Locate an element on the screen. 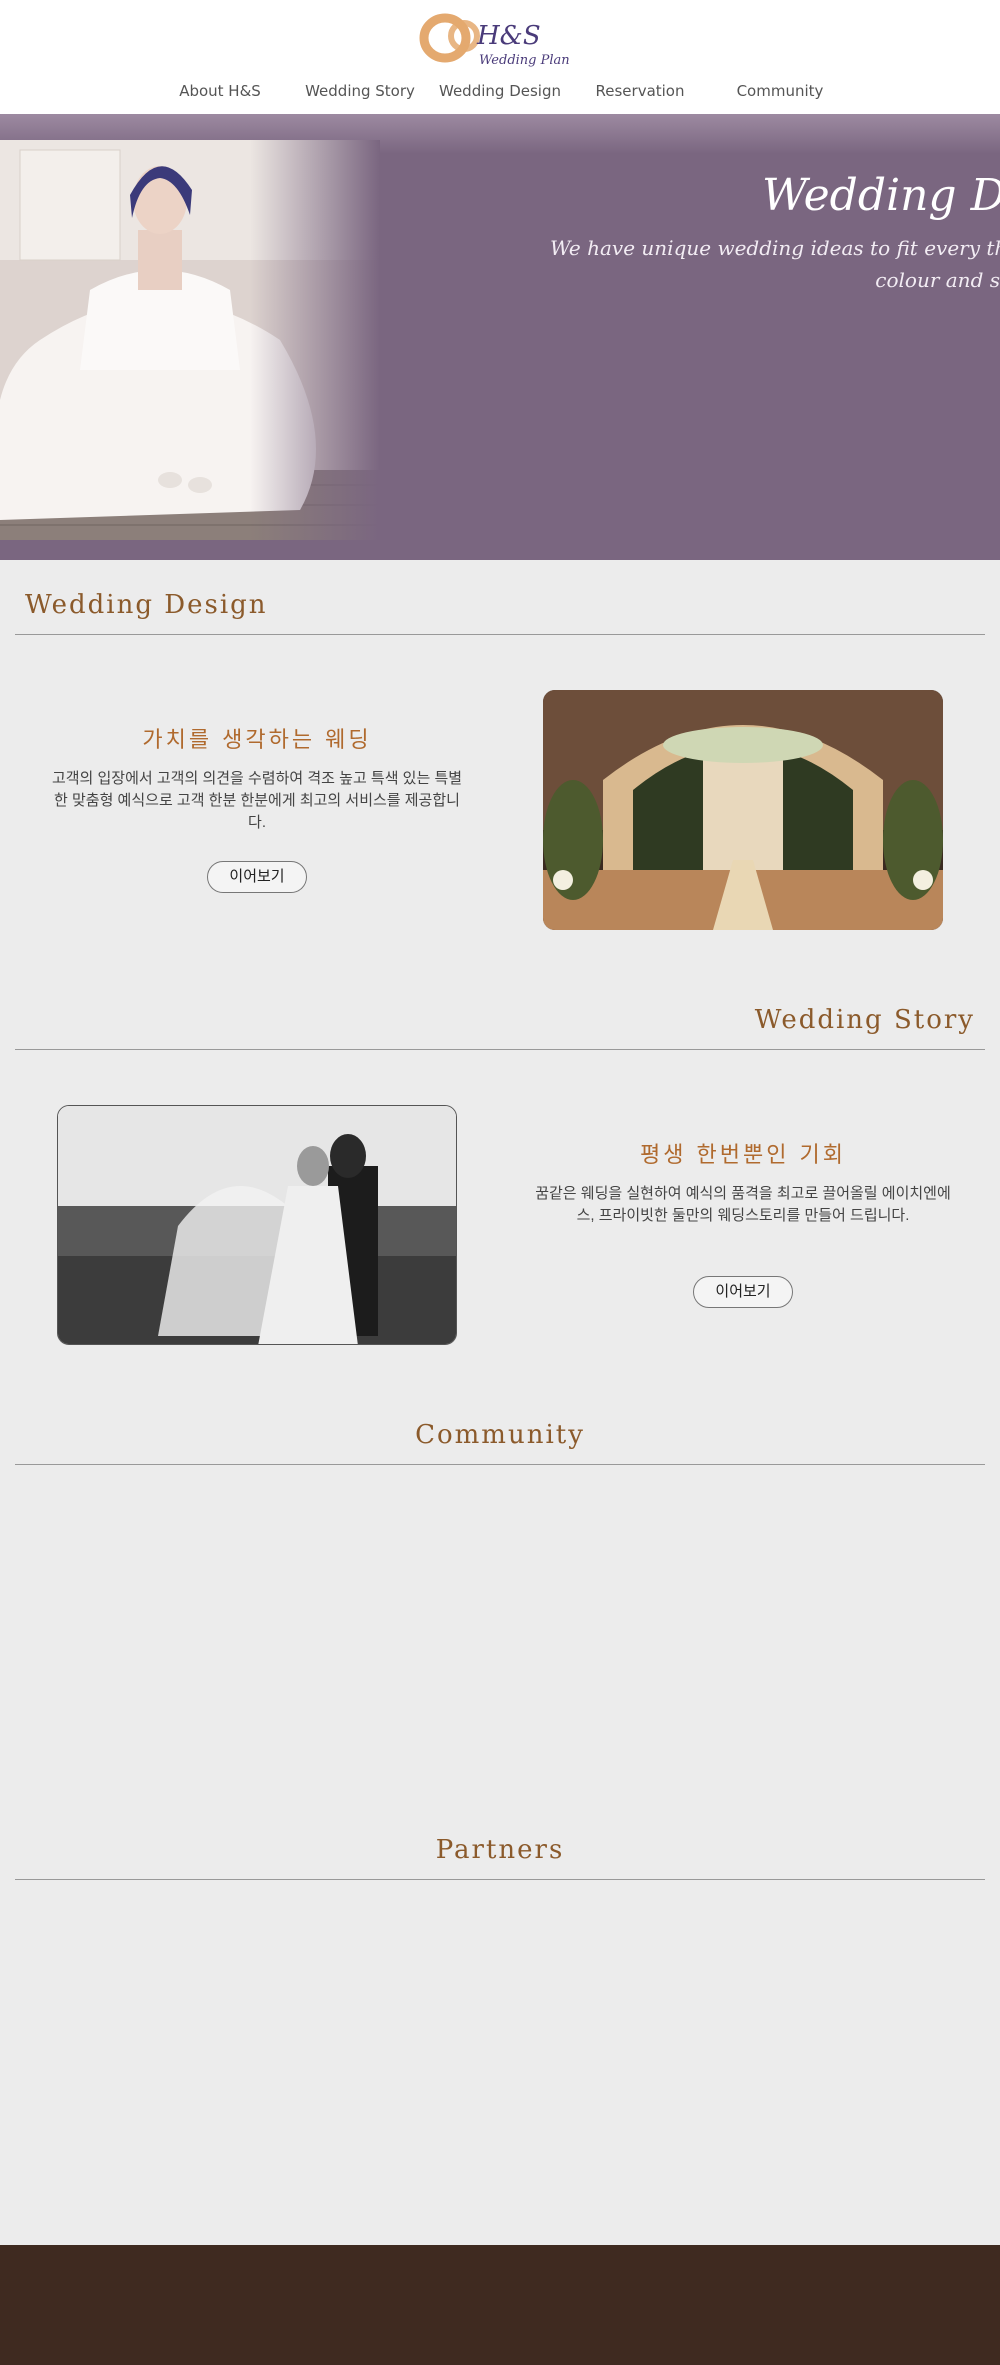 Image resolution: width=1000 pixels, height=2365 pixels. section-heading-partners: Partners is located at coordinates (500, 1850).